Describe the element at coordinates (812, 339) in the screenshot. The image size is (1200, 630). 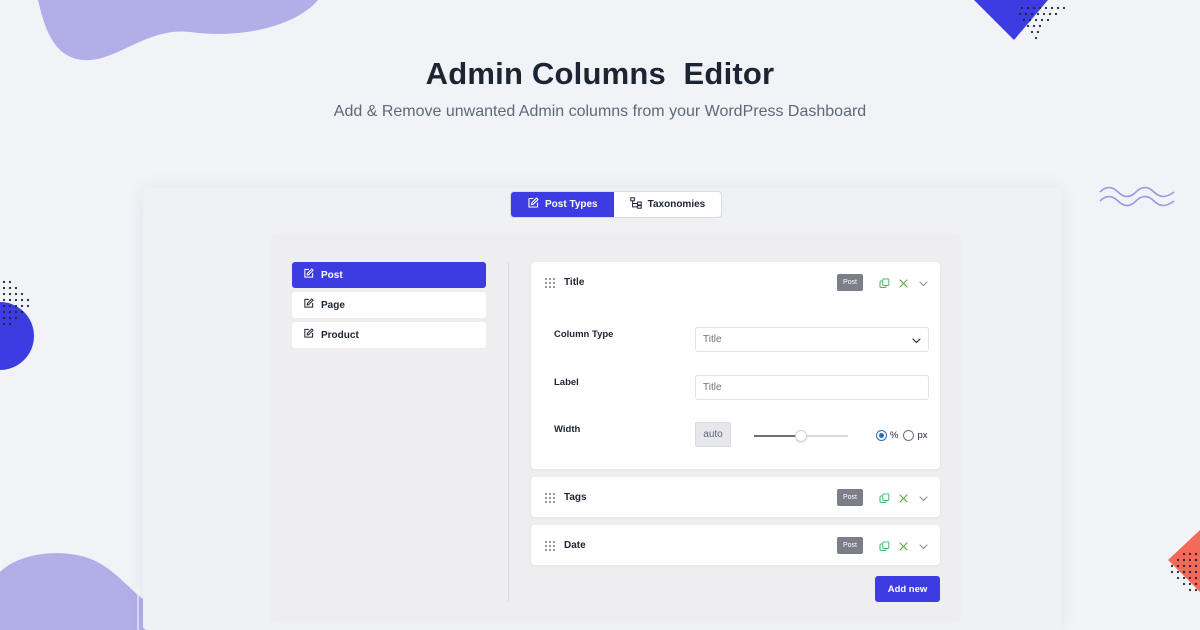
I see `column-type-select: Title` at that location.